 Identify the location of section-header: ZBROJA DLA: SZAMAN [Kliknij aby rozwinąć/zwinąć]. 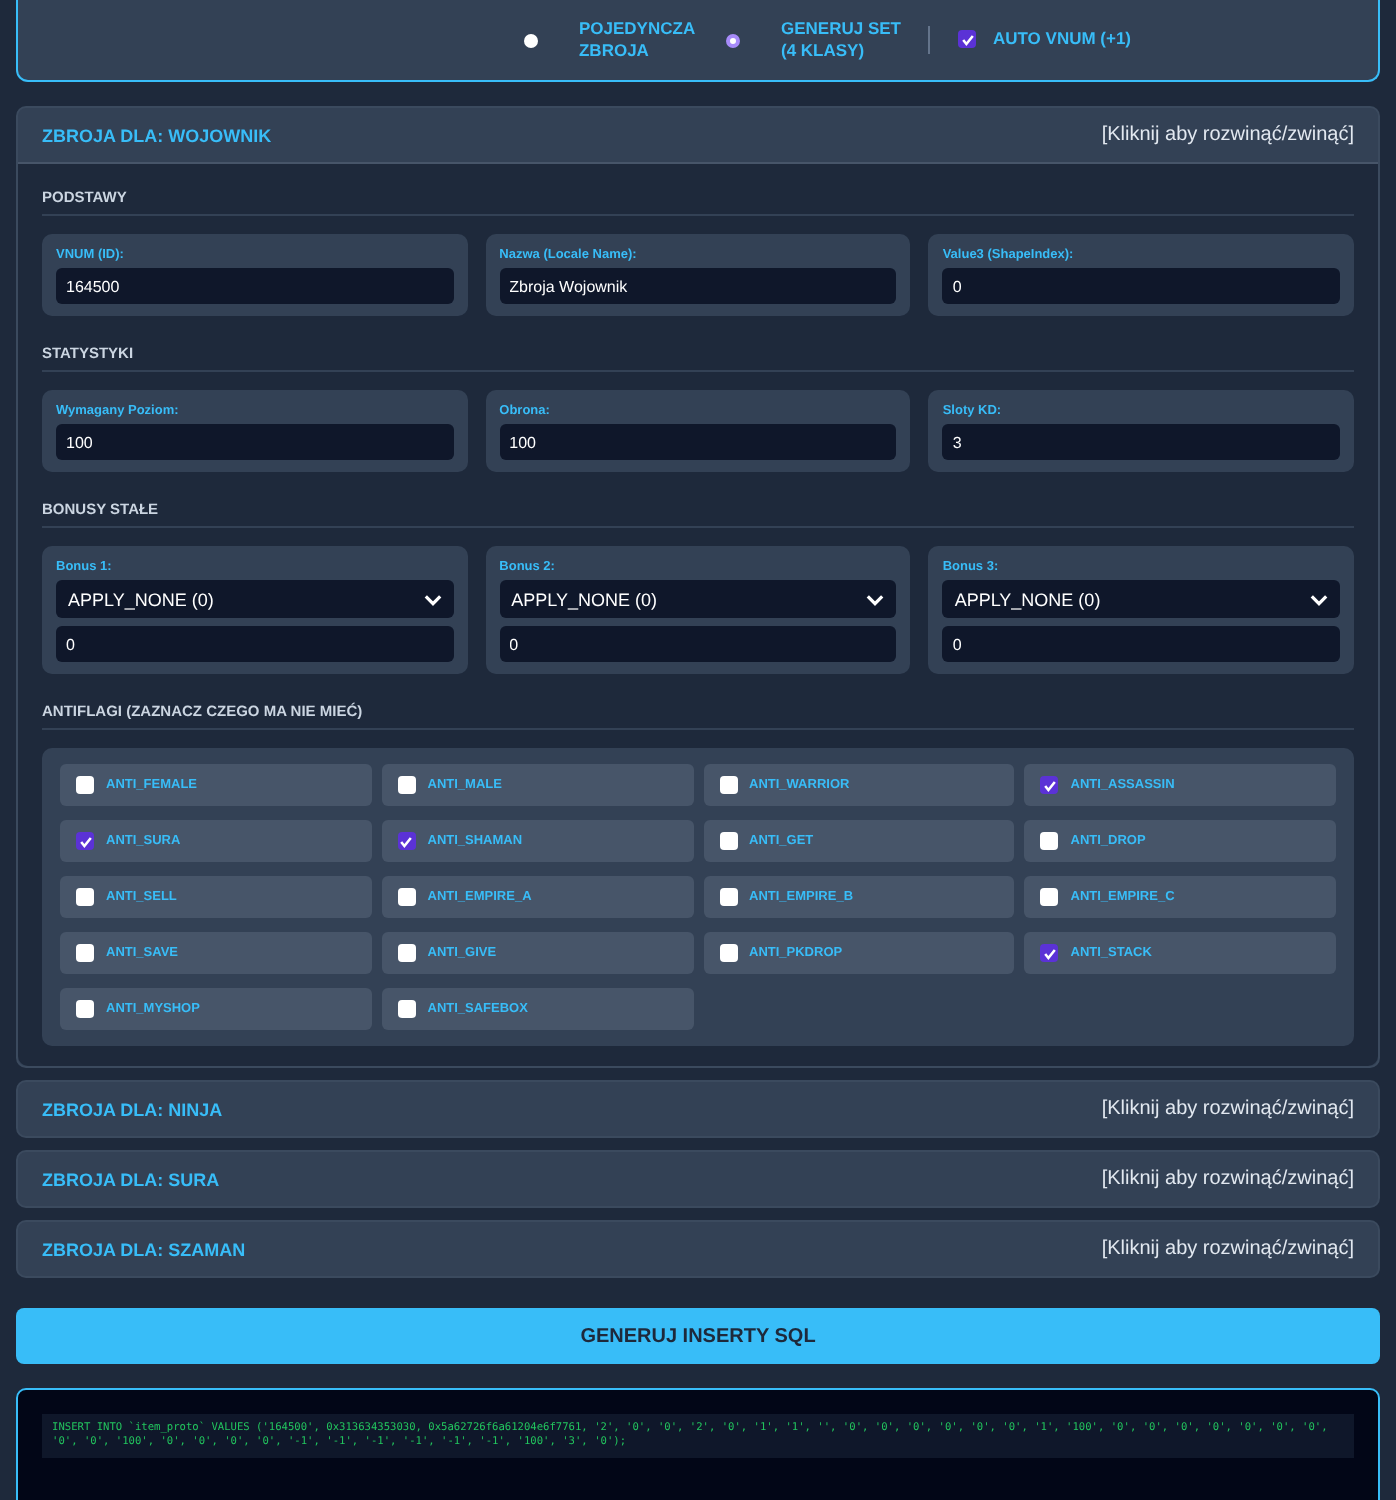
(698, 1249).